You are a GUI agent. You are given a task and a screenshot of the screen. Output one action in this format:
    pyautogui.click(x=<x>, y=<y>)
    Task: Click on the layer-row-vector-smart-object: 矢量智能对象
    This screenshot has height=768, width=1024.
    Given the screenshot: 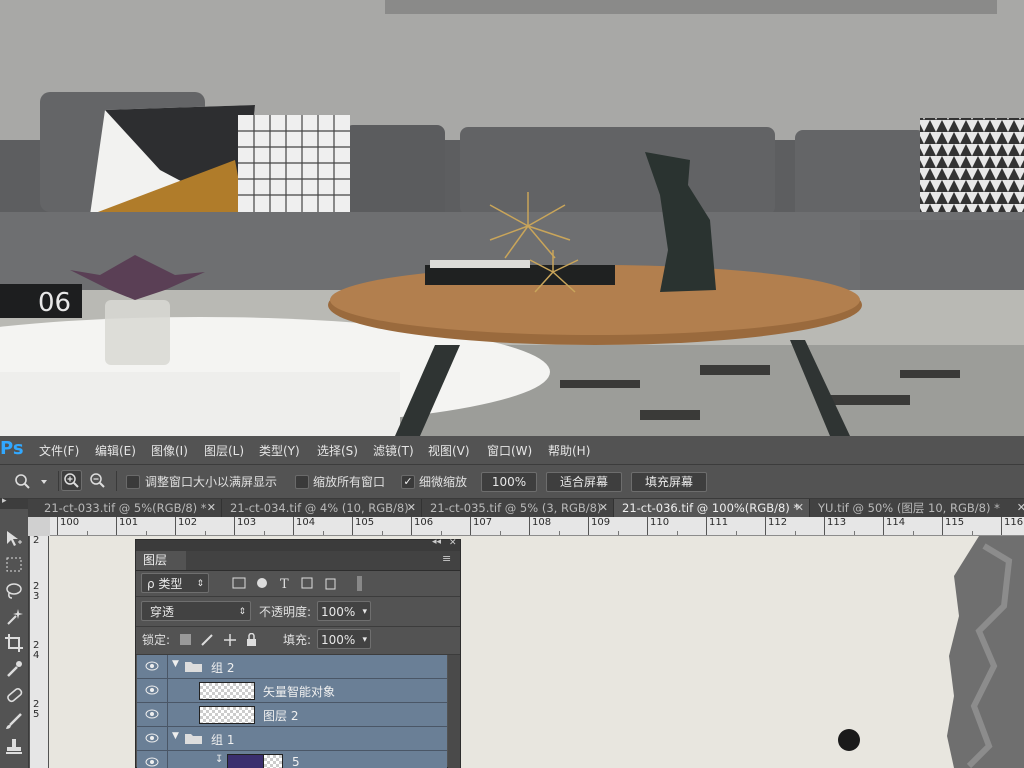 What is the action you would take?
    pyautogui.click(x=292, y=691)
    